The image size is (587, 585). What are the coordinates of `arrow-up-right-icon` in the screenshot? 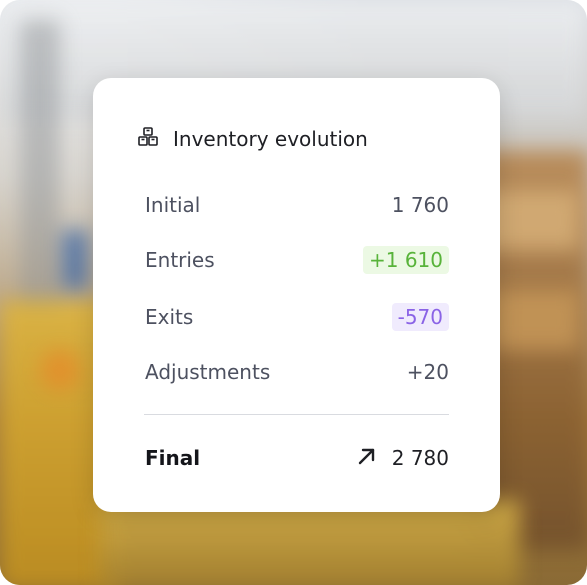 It's located at (374, 458).